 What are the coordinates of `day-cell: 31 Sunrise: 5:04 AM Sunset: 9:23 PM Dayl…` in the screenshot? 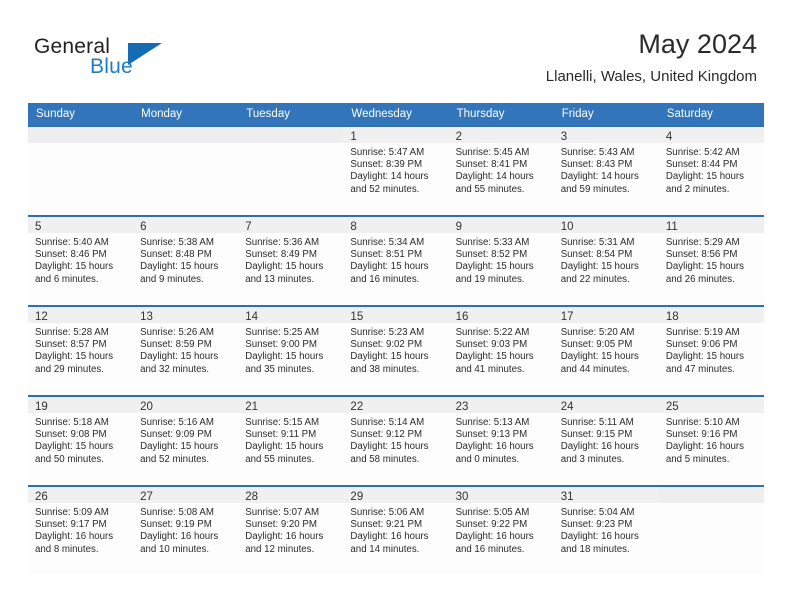 It's located at (606, 530).